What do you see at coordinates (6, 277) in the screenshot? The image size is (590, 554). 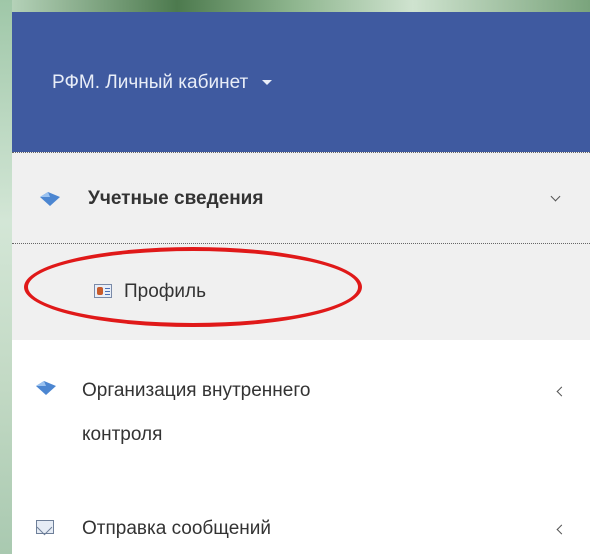 I see `background-image-strip-left` at bounding box center [6, 277].